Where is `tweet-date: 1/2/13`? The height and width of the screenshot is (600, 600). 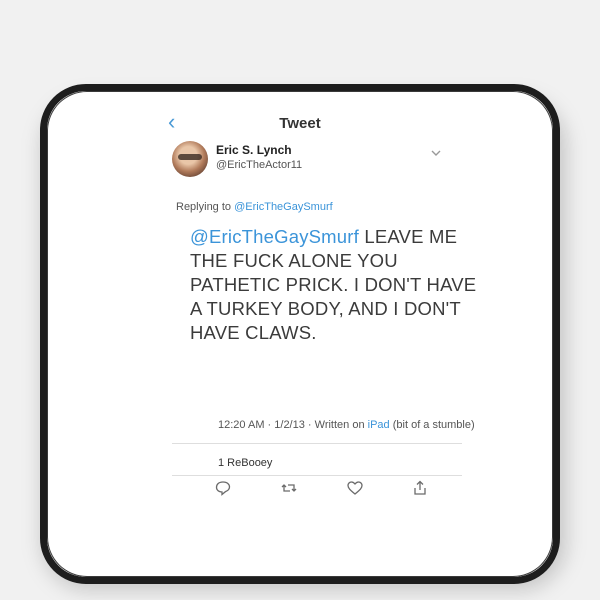
tweet-date: 1/2/13 is located at coordinates (289, 425).